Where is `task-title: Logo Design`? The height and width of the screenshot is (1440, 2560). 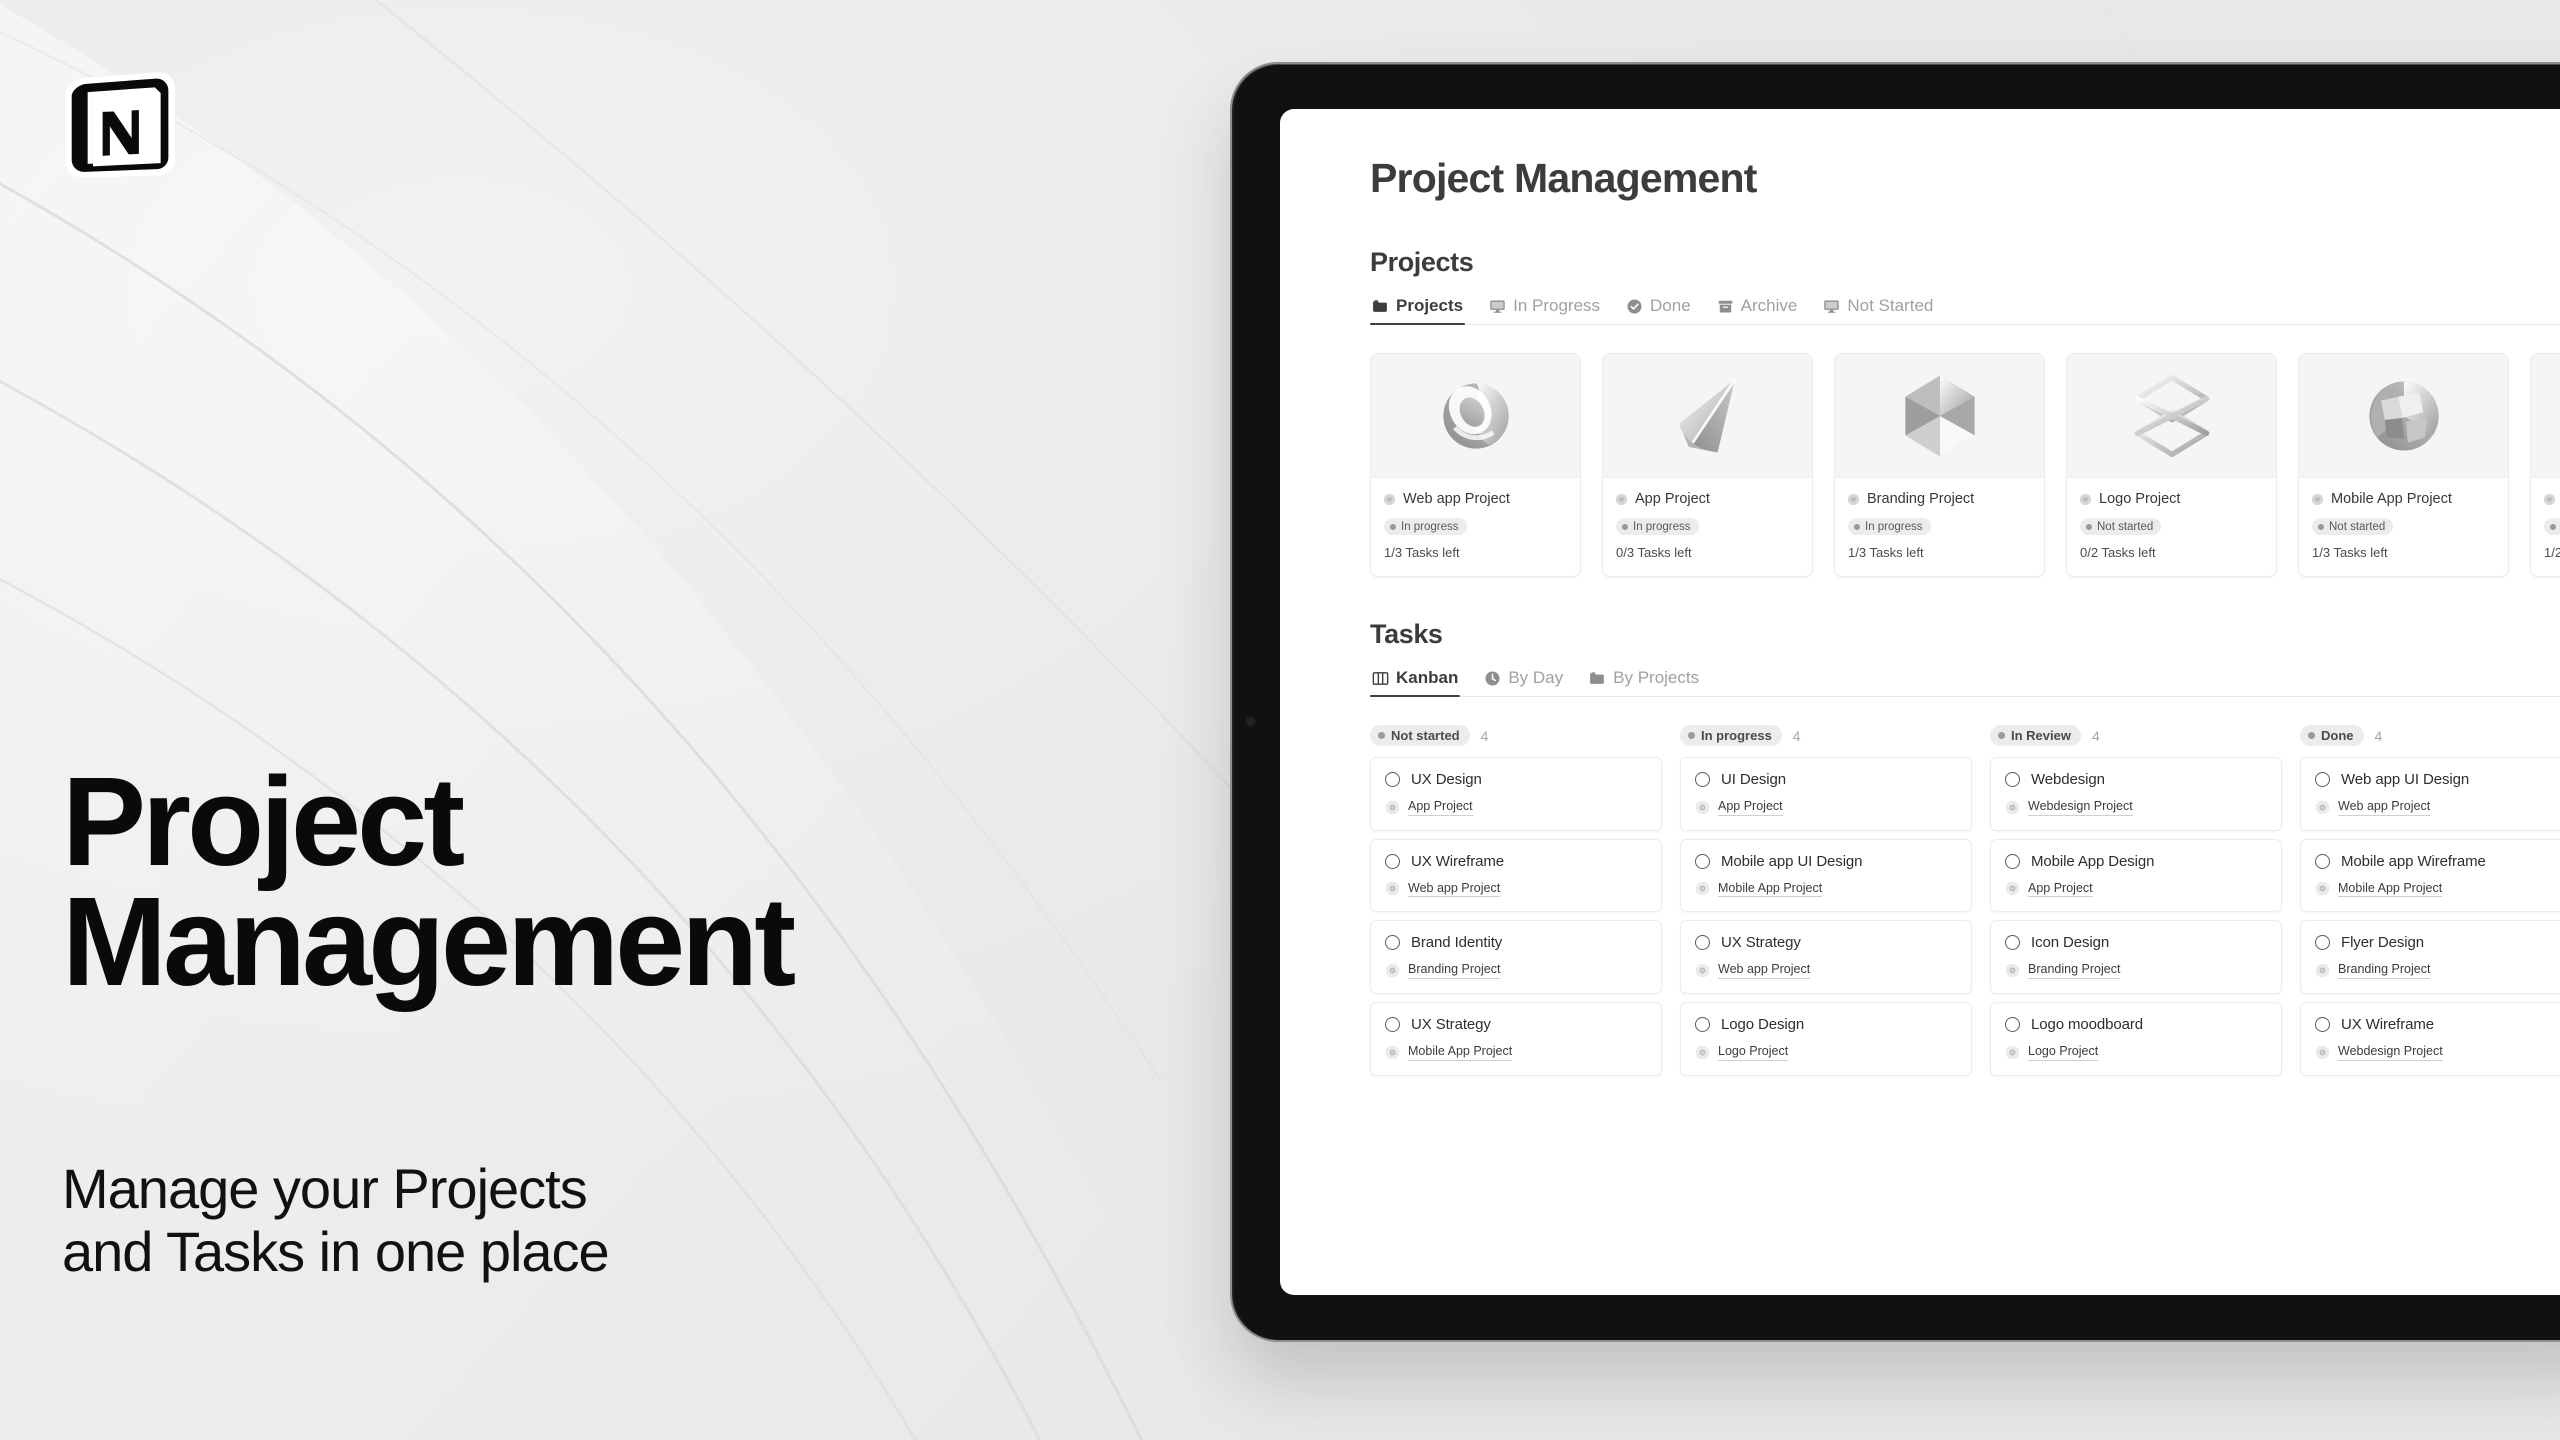
task-title: Logo Design is located at coordinates (1763, 1024).